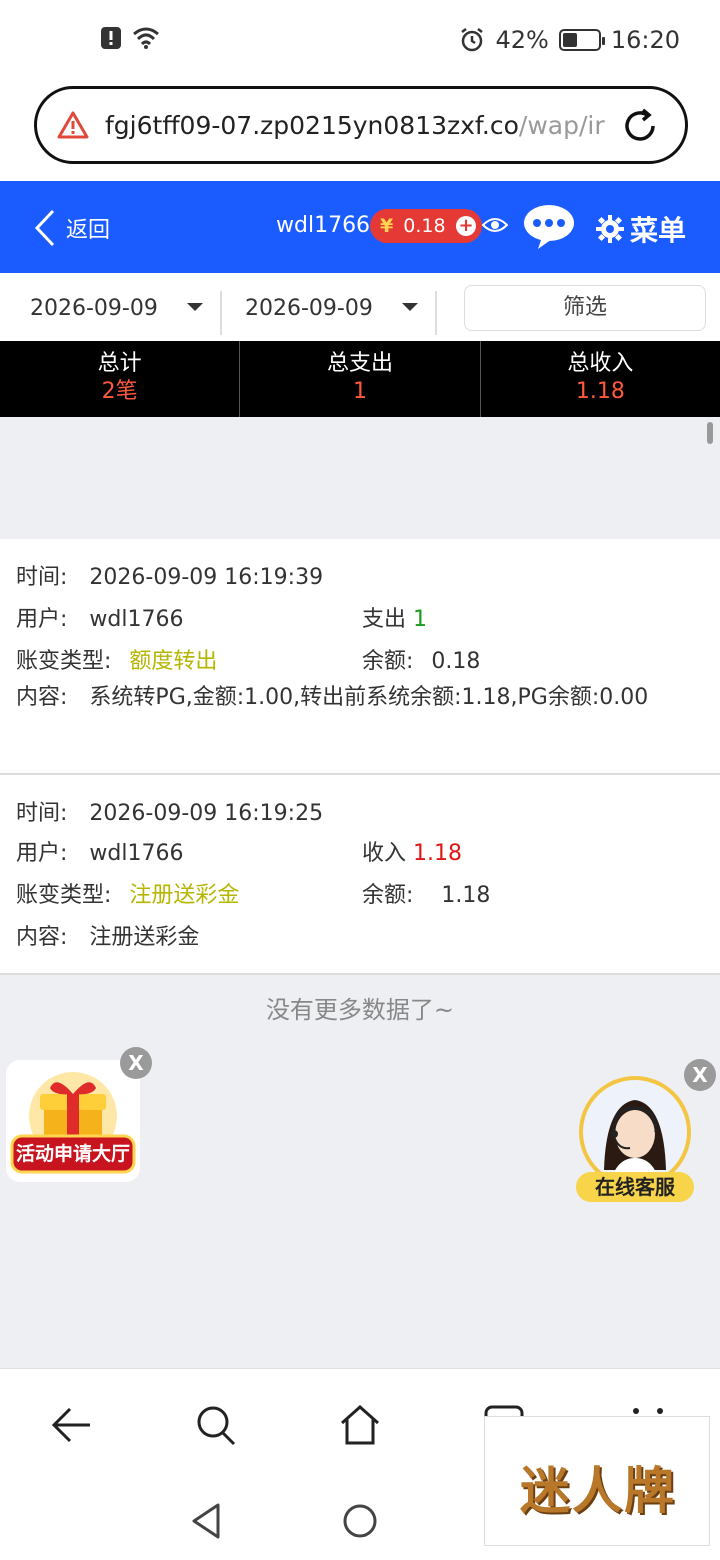  What do you see at coordinates (94, 308) in the screenshot?
I see `start-date-select: 2026-09-09` at bounding box center [94, 308].